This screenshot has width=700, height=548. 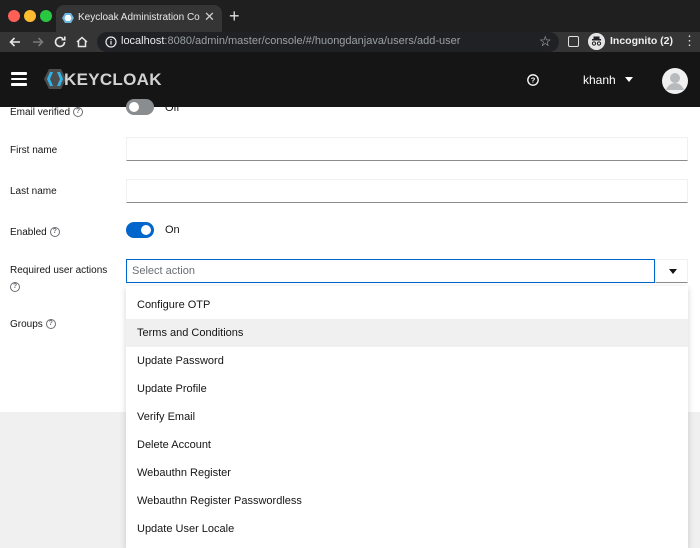 I want to click on browser-tab: Keycloak Administration Console ✕, so click(x=139, y=18).